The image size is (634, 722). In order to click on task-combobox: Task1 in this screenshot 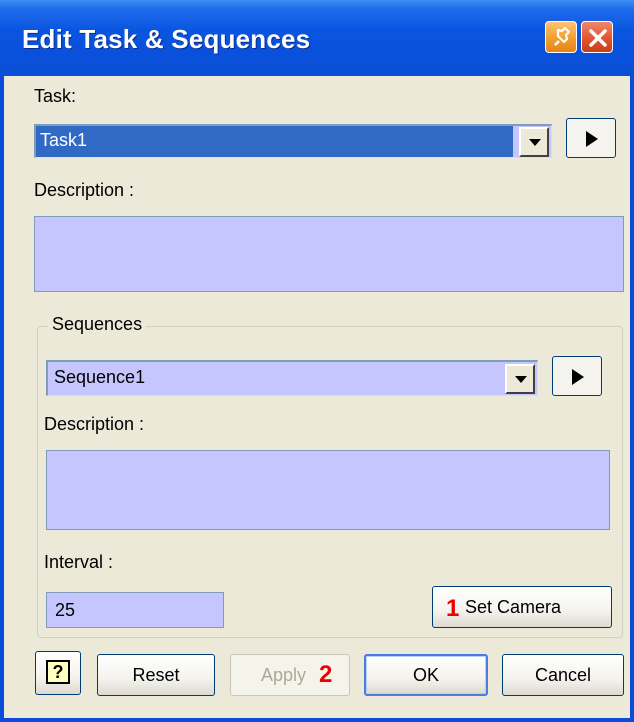, I will do `click(293, 141)`.